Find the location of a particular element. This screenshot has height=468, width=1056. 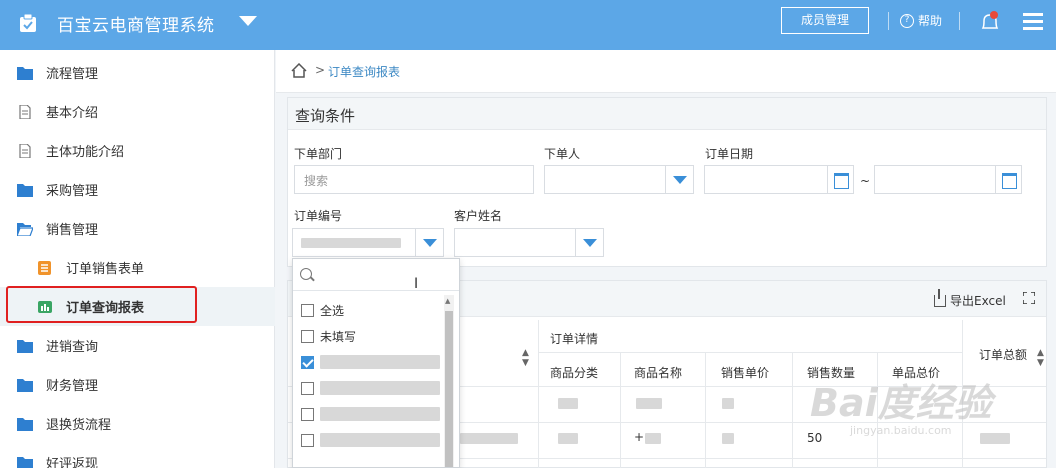

customer-name-label: 客户姓名 is located at coordinates (478, 216).